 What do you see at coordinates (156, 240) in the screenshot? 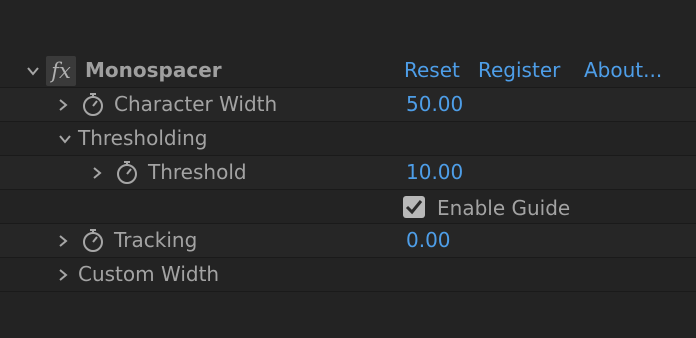
I see `property-label: Tracking` at bounding box center [156, 240].